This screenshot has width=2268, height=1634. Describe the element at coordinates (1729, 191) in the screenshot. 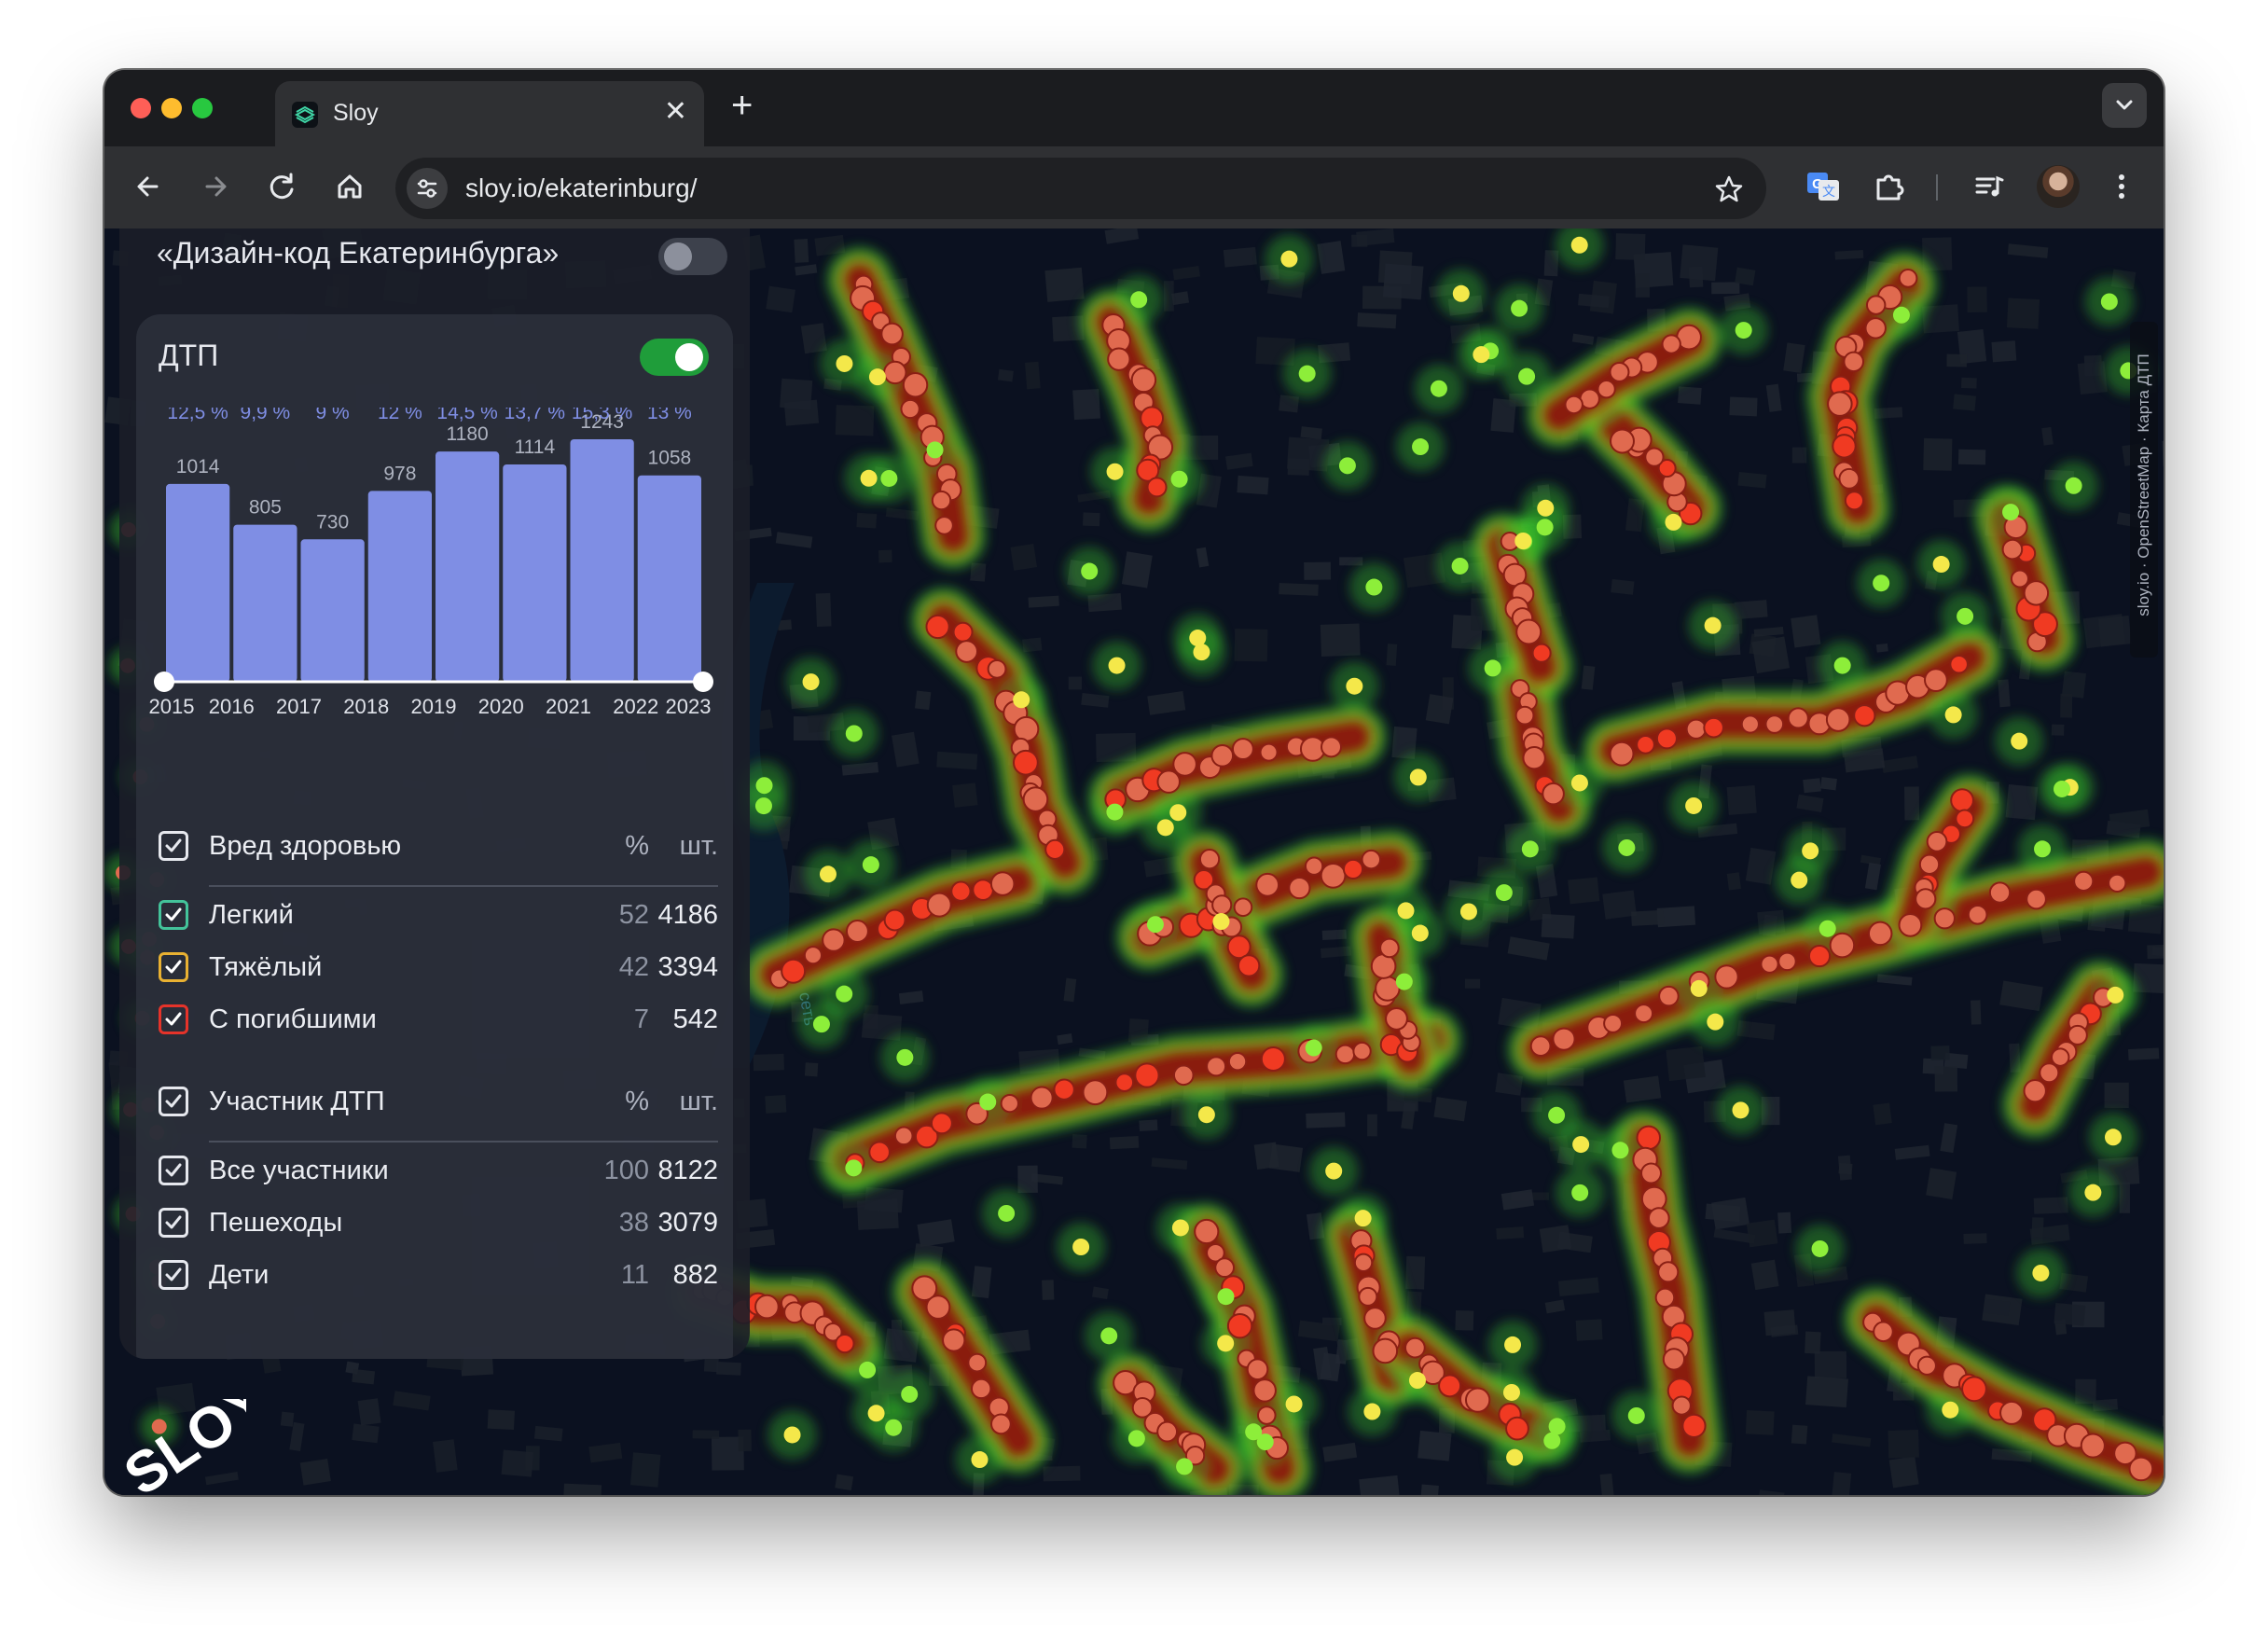

I see `star-icon` at that location.